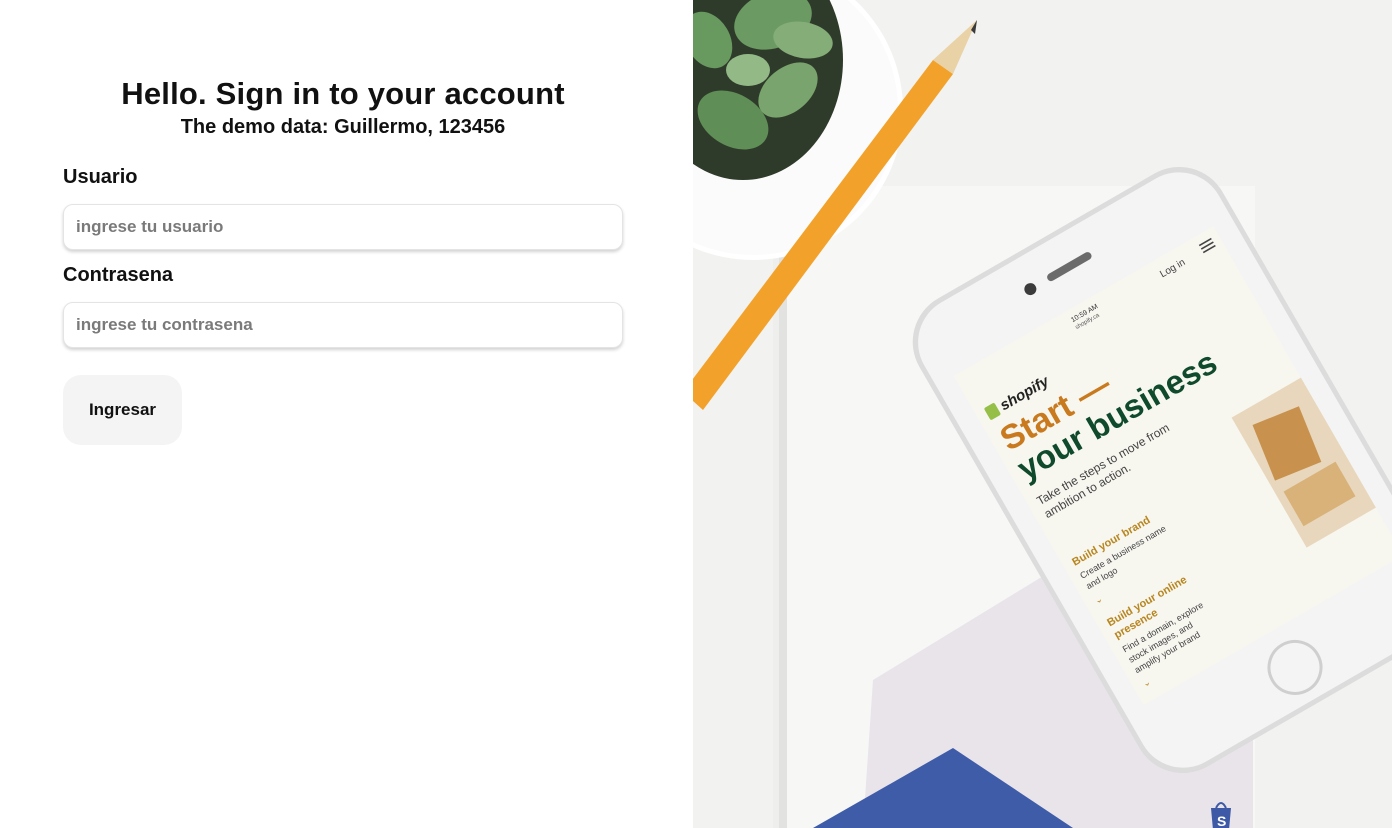 The image size is (1392, 828). Describe the element at coordinates (122, 410) in the screenshot. I see `login-button: Ingresar` at that location.